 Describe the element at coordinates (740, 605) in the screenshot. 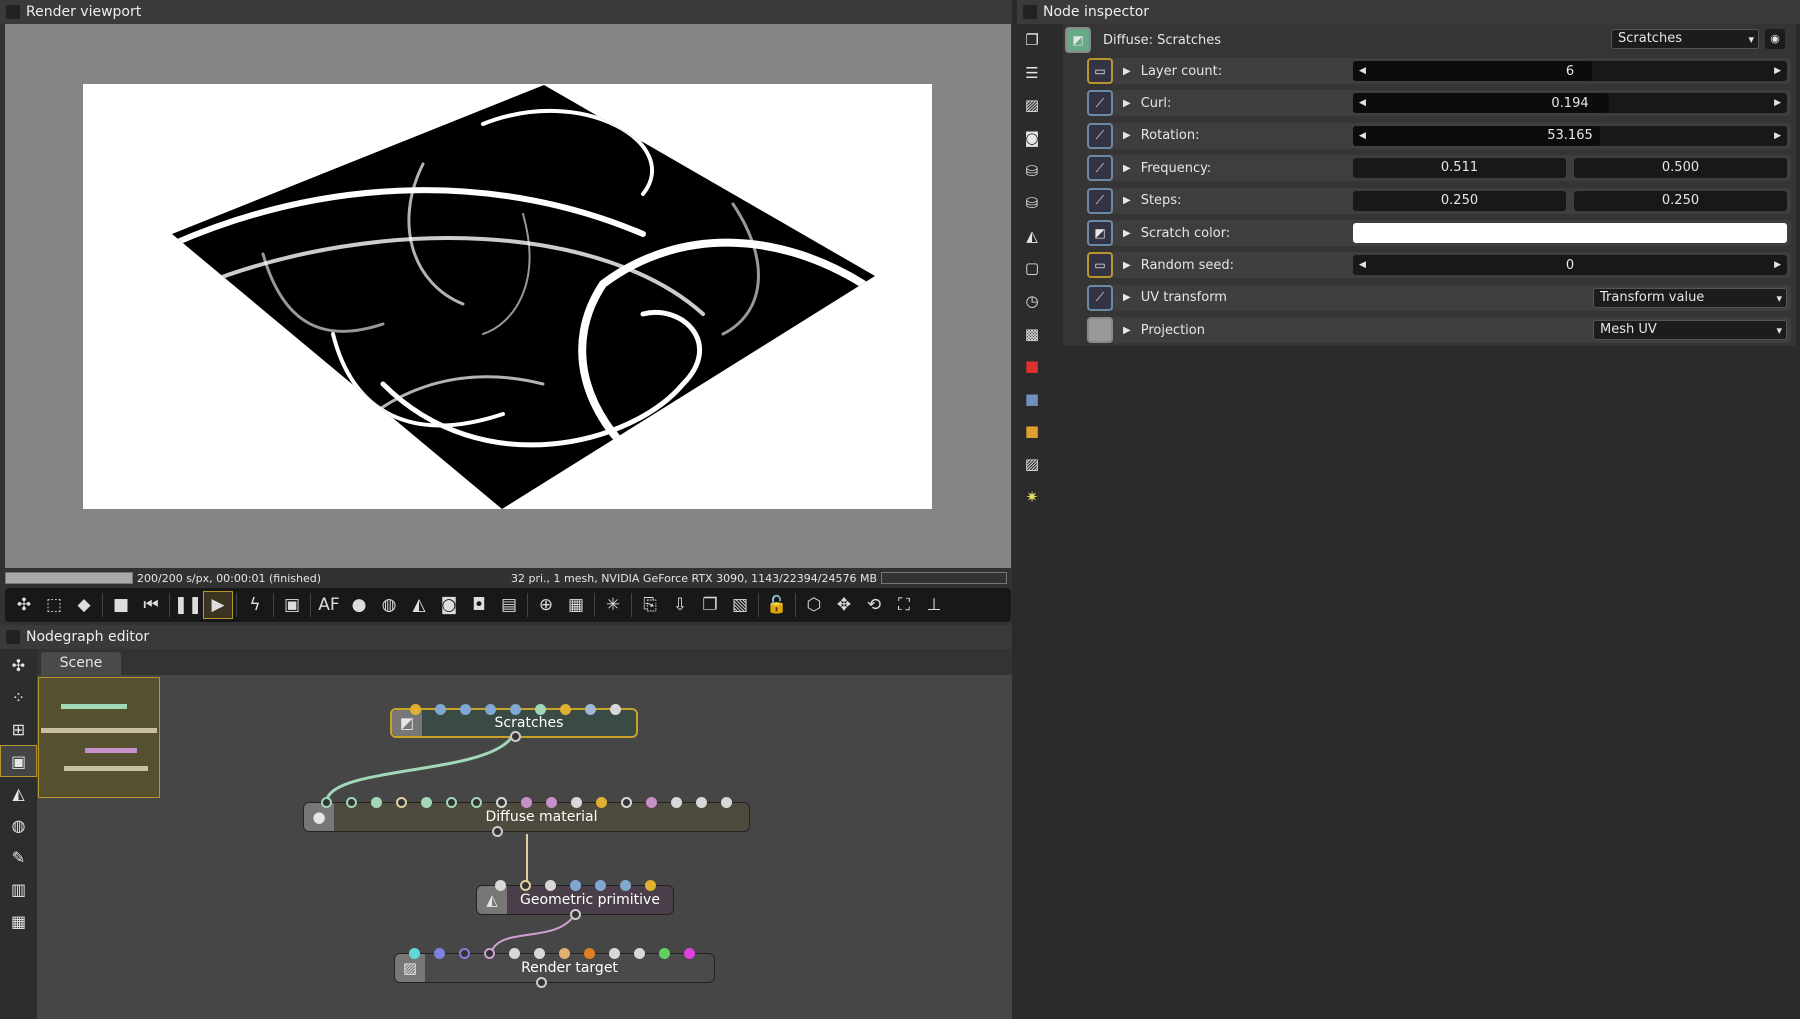

I see `bake-button: ▧` at that location.